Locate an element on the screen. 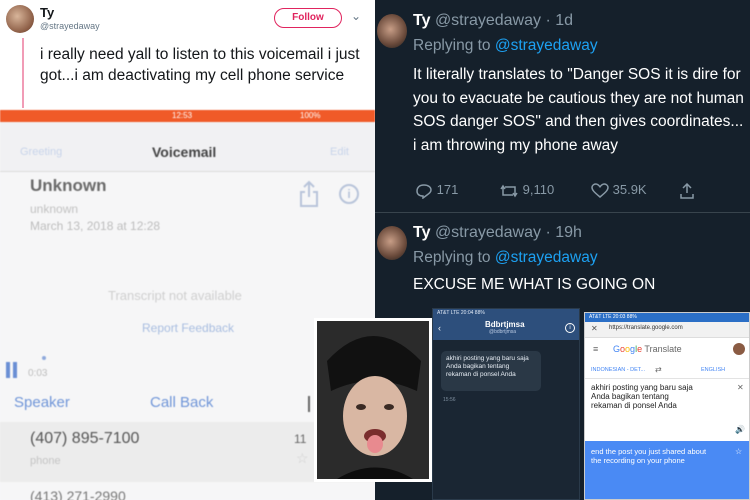 The width and height of the screenshot is (750, 500). follow-button: Follow is located at coordinates (308, 18).